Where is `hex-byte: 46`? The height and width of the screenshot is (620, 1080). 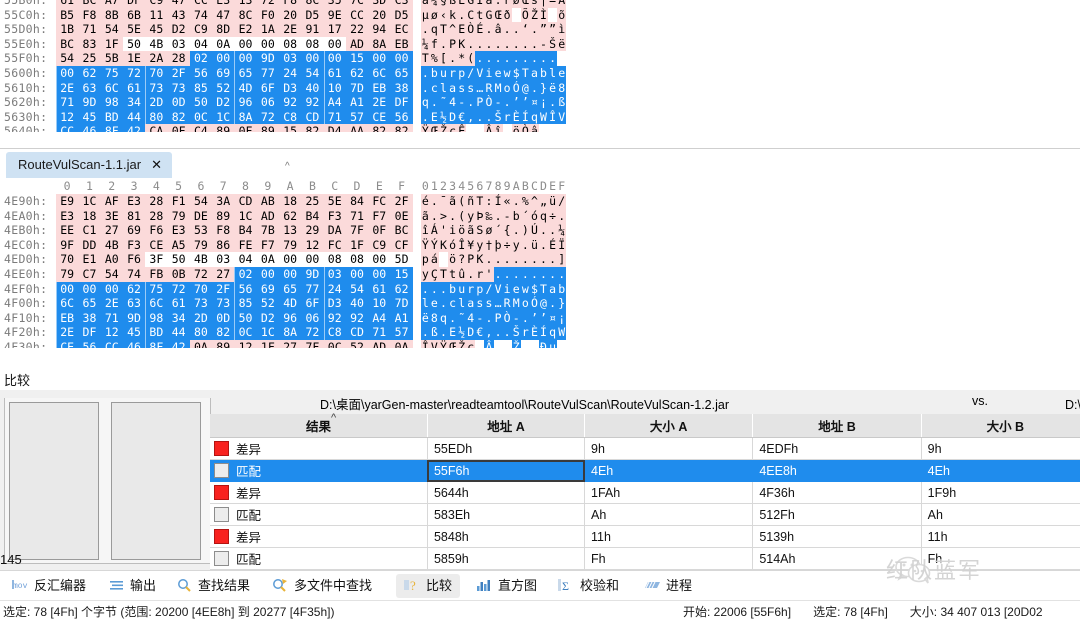 hex-byte: 46 is located at coordinates (134, 343).